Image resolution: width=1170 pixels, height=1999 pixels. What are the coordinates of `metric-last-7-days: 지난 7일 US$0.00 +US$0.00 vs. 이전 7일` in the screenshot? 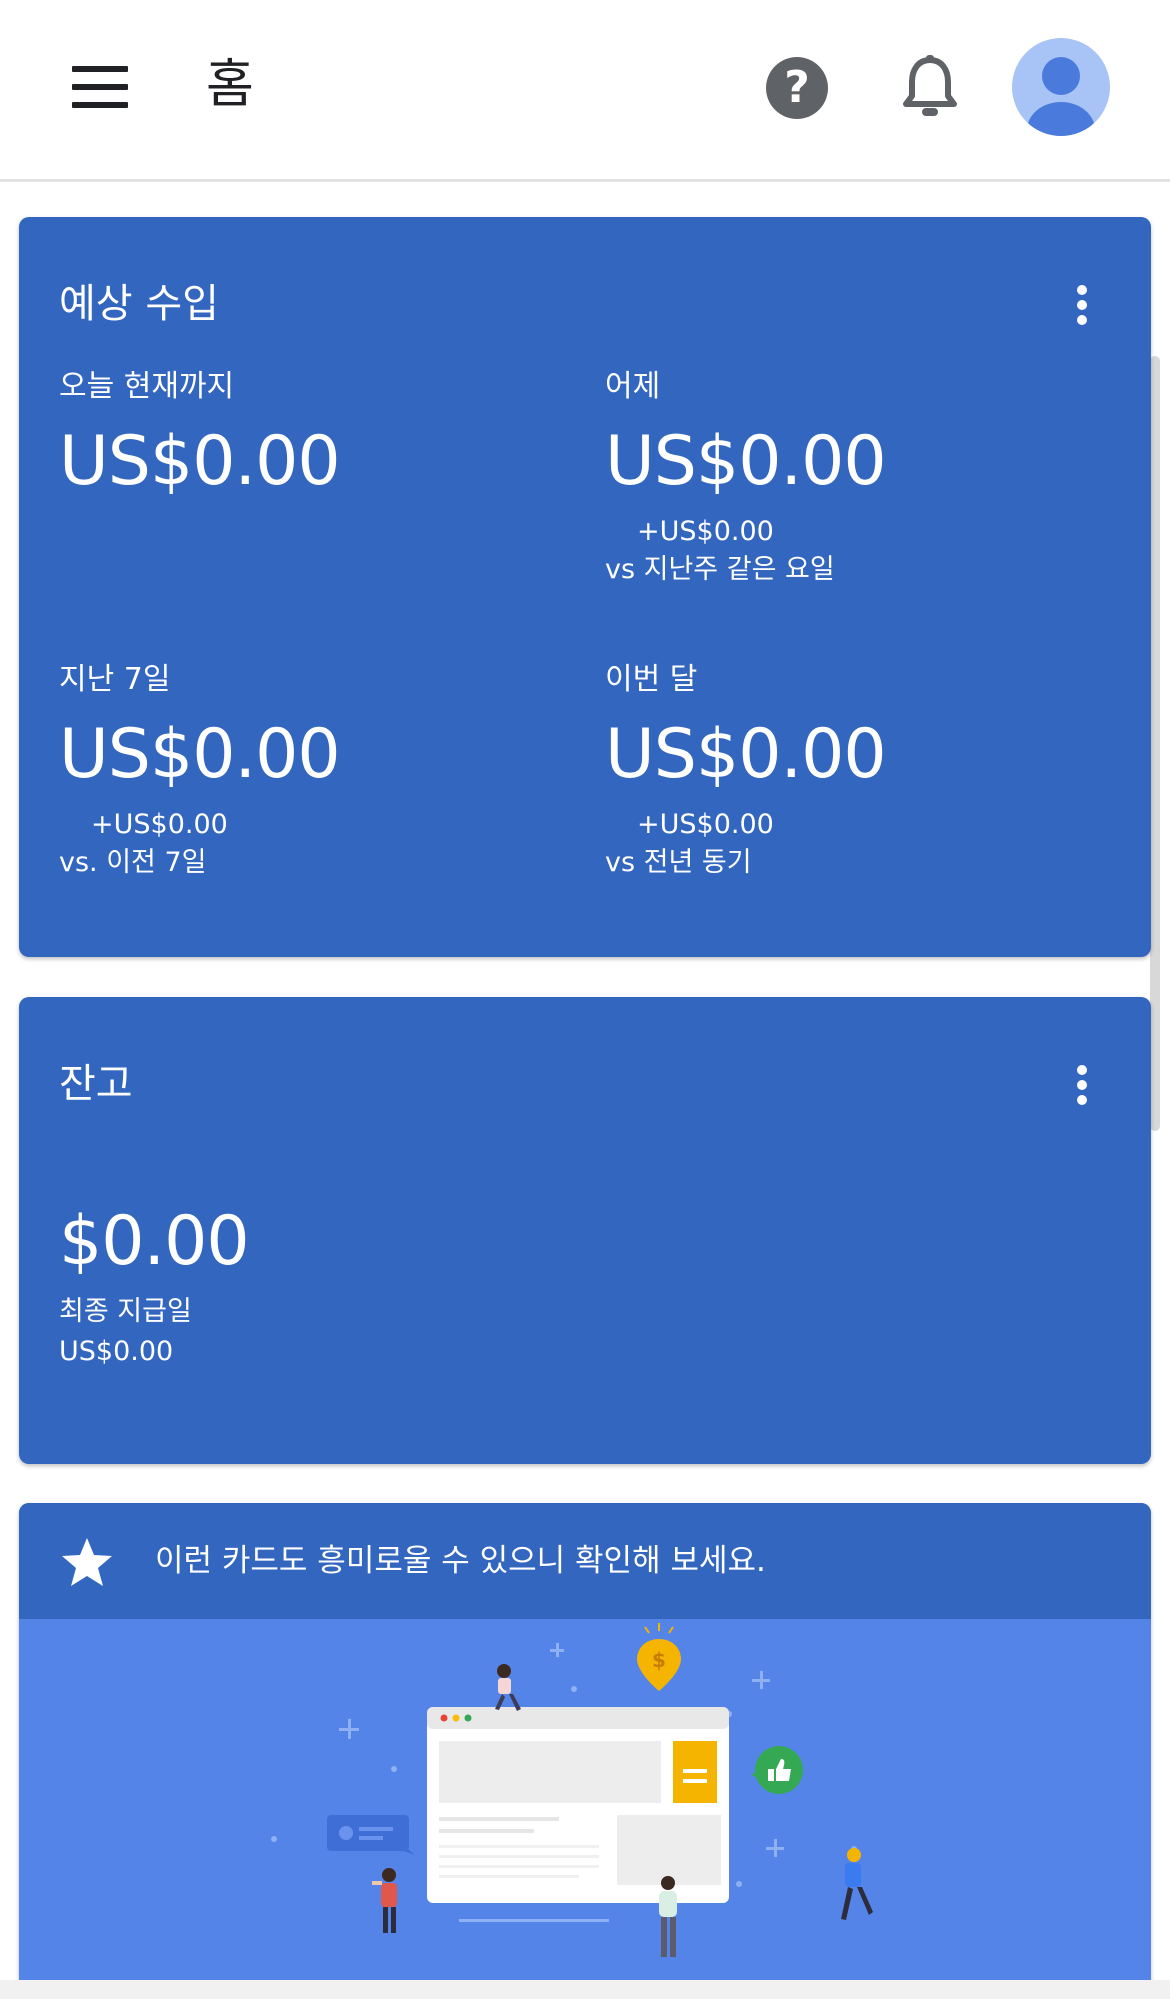 It's located at (319, 771).